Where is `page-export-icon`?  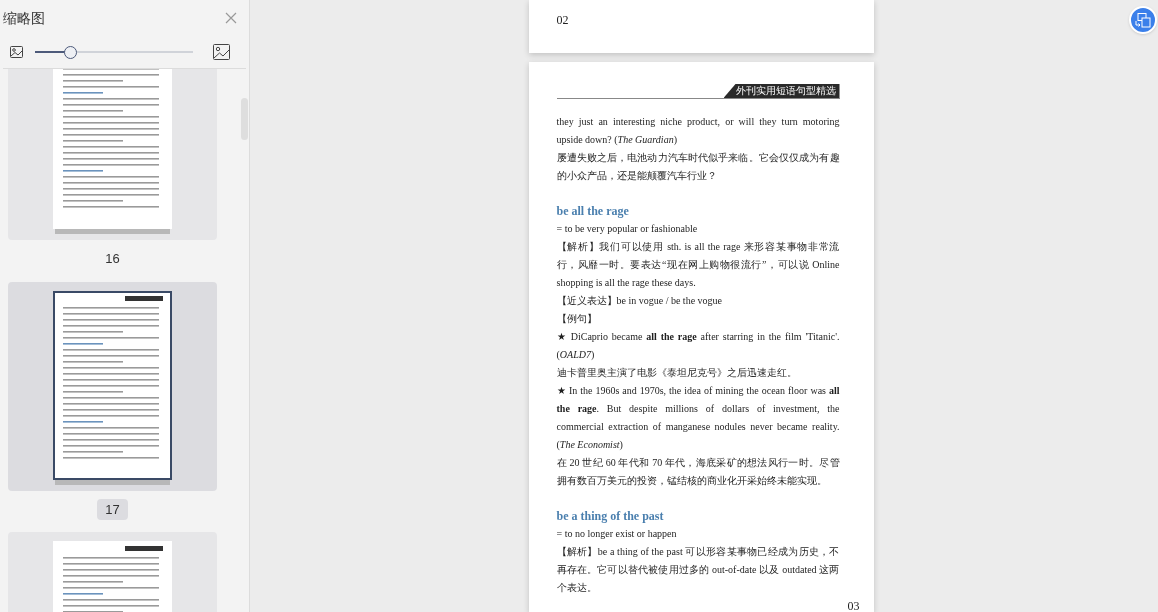 page-export-icon is located at coordinates (1143, 20).